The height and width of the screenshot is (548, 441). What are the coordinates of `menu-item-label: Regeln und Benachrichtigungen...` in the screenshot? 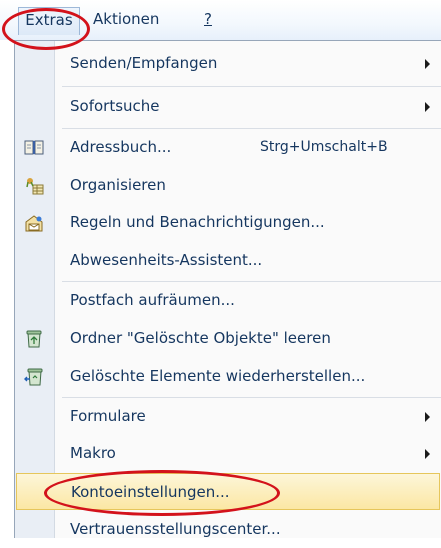 It's located at (197, 222).